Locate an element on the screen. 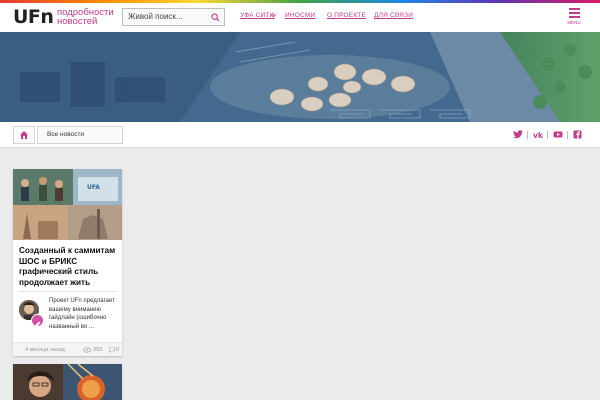  facebook-icon is located at coordinates (578, 134).